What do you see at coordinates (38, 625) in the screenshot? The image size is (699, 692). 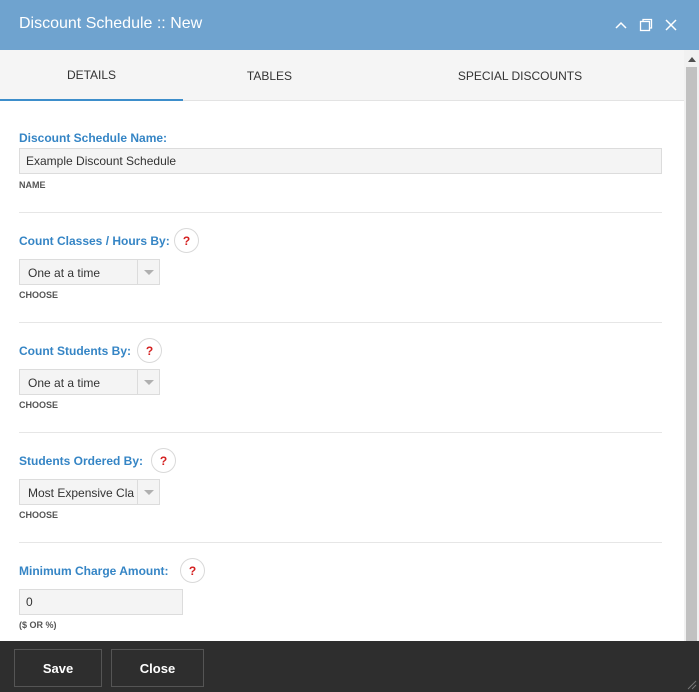 I see `min-charge-hint: ($ OR %)` at bounding box center [38, 625].